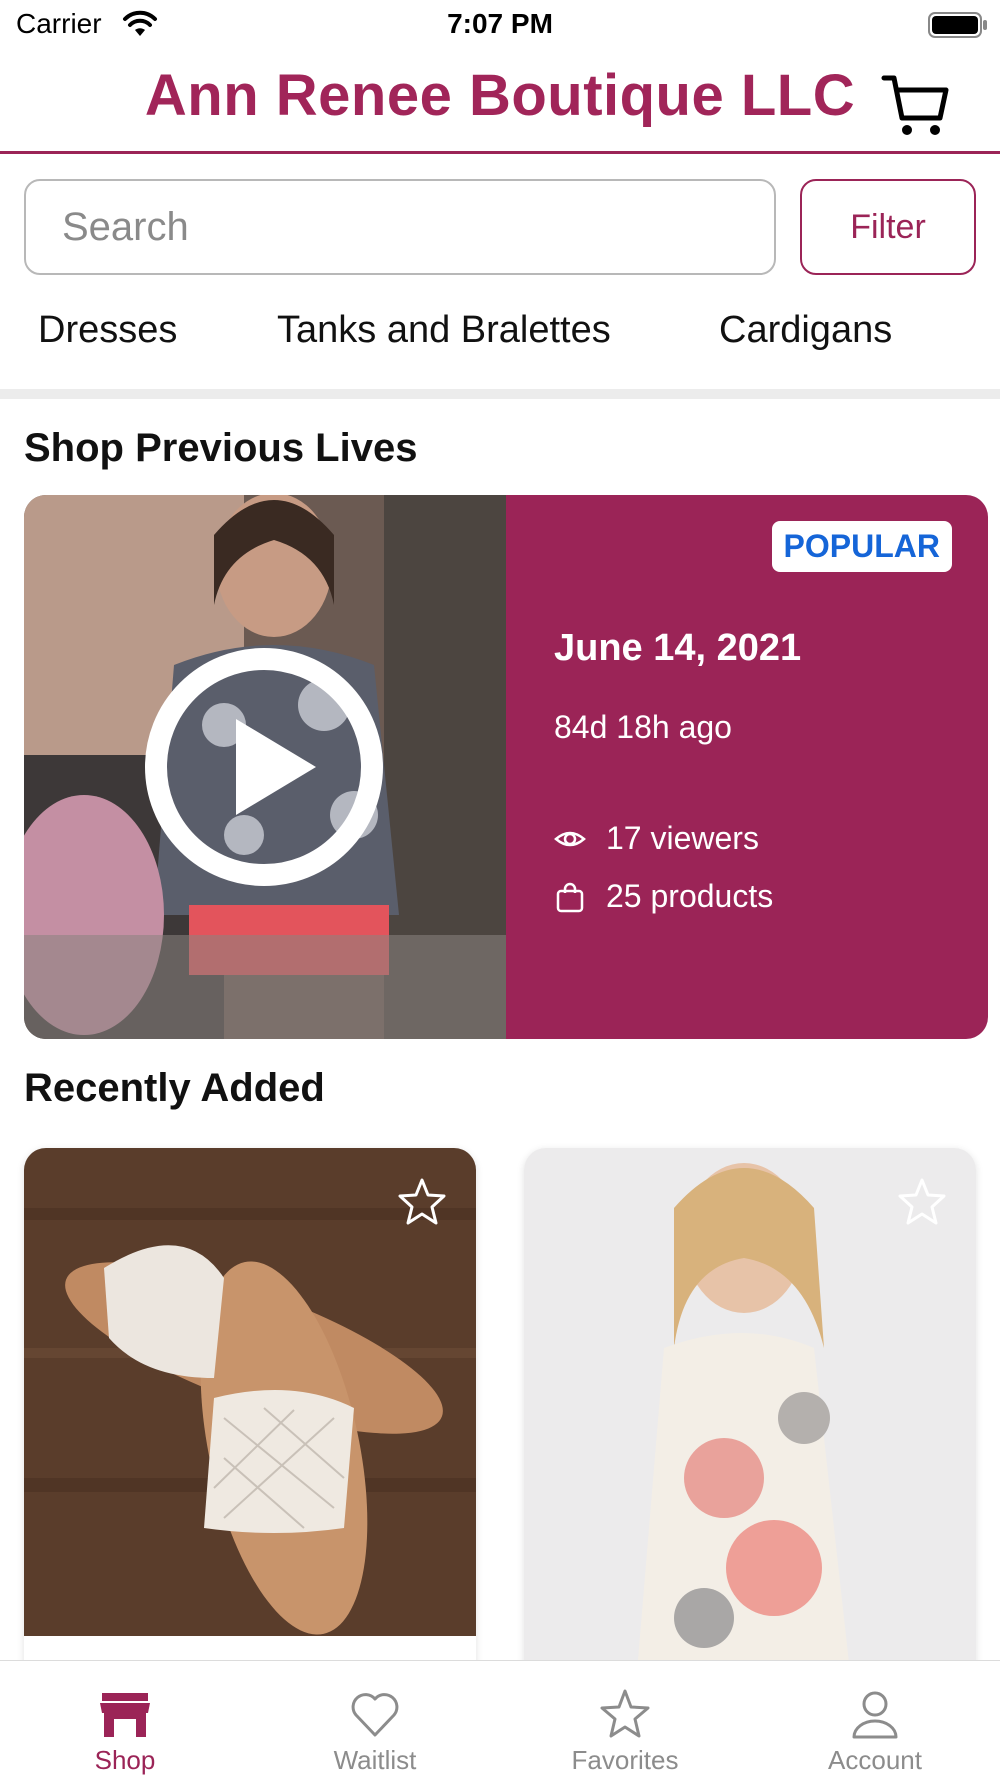 This screenshot has width=1000, height=1778. What do you see at coordinates (570, 838) in the screenshot?
I see `eye-icon` at bounding box center [570, 838].